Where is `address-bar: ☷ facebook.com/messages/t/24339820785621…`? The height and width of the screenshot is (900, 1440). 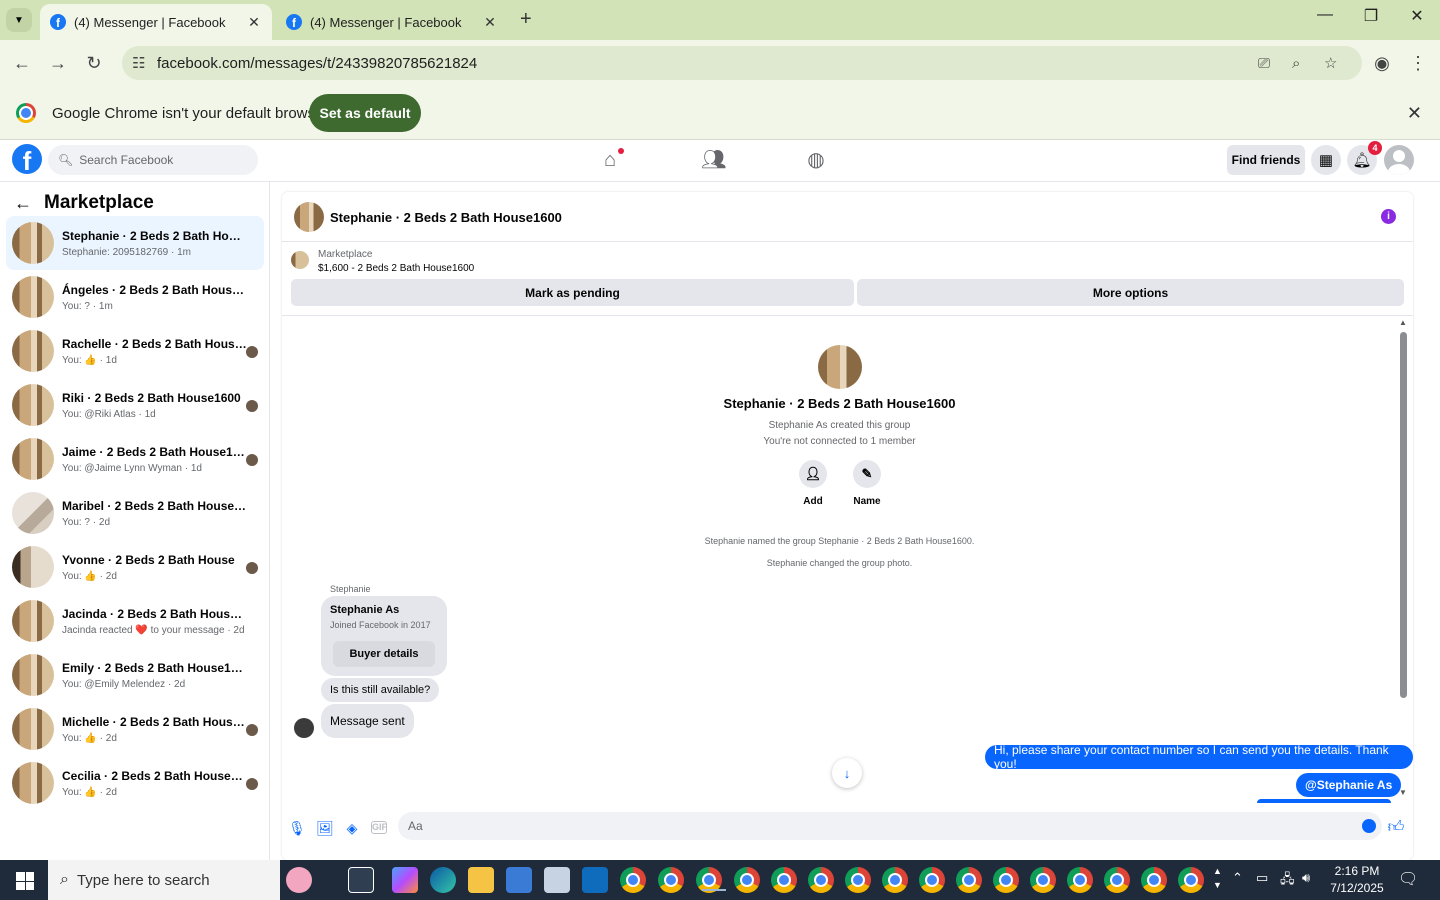
address-bar: ☷ facebook.com/messages/t/24339820785621… is located at coordinates (742, 63).